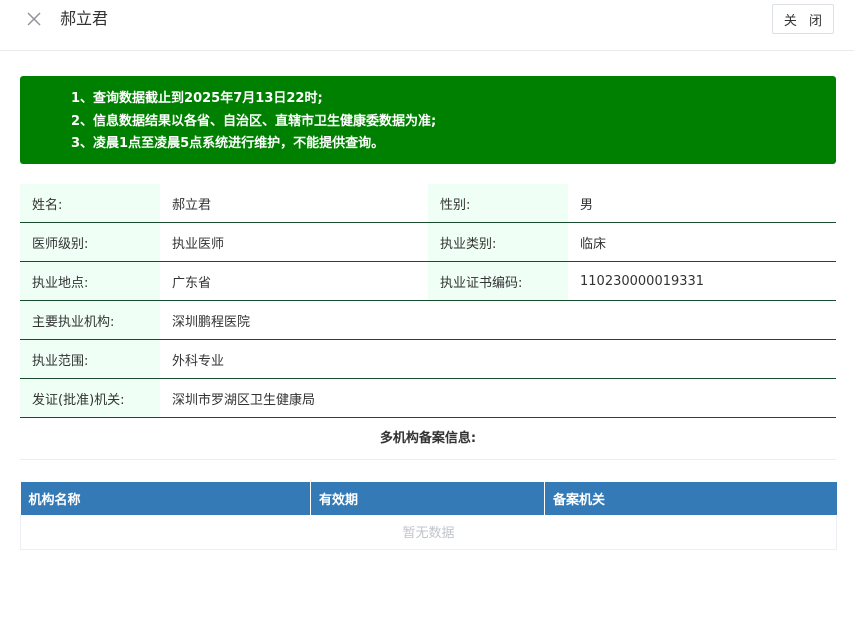 The image size is (854, 624). What do you see at coordinates (498, 242) in the screenshot?
I see `category-label: 执业类别:` at bounding box center [498, 242].